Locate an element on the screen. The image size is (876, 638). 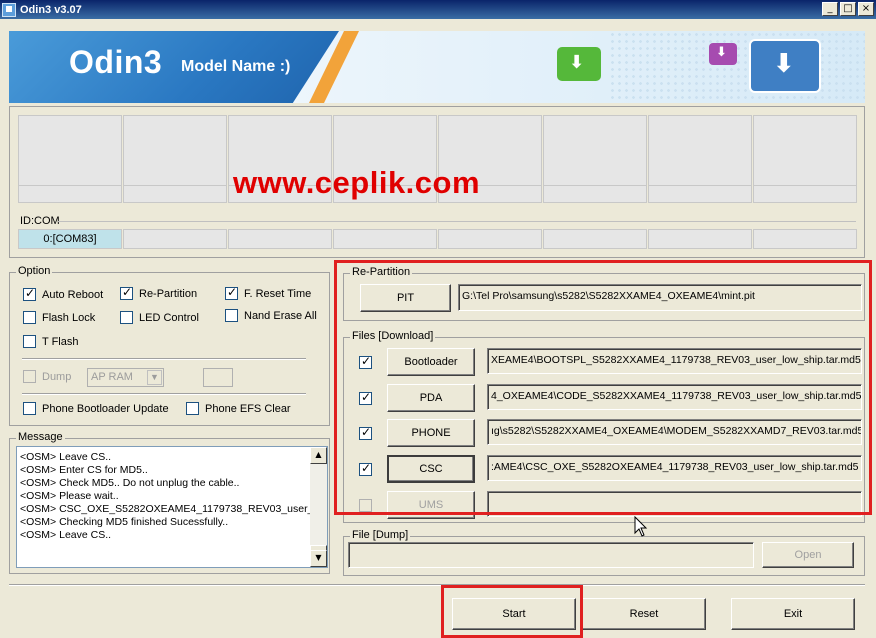
checkbox-label: Auto Reboot is located at coordinates (73, 294).